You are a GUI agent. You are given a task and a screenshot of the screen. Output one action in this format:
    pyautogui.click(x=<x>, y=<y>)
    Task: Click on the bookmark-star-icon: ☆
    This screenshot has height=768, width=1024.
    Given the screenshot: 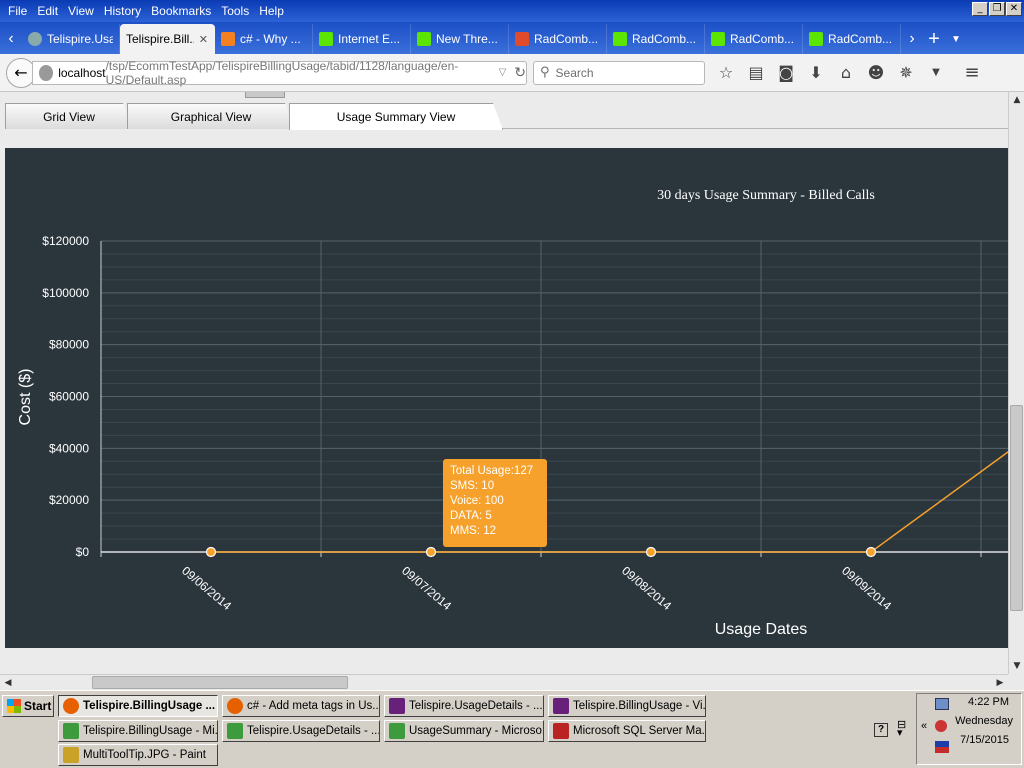 What is the action you would take?
    pyautogui.click(x=726, y=73)
    